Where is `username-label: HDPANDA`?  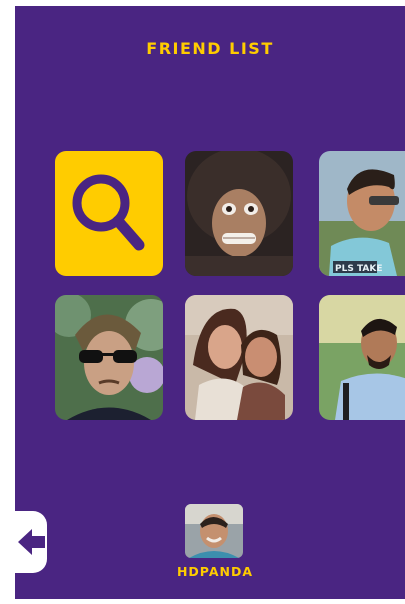
username-label: HDPANDA is located at coordinates (215, 571).